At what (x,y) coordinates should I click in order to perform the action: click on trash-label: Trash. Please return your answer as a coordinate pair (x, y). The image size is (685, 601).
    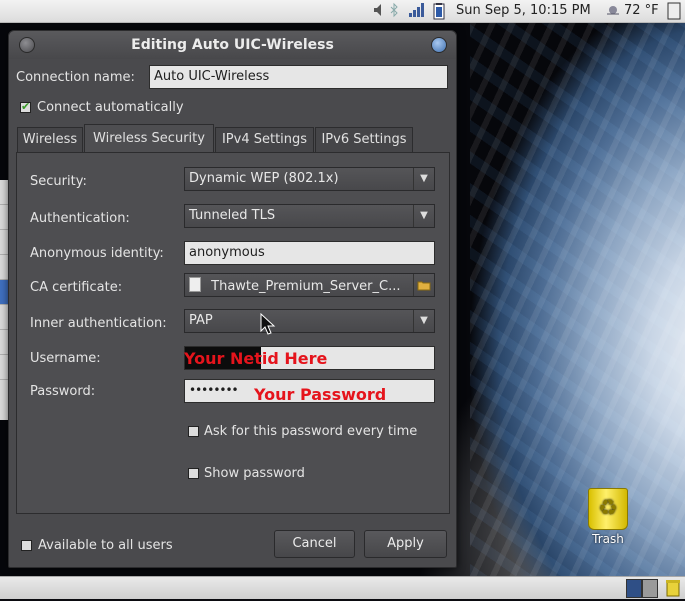
    Looking at the image, I should click on (608, 539).